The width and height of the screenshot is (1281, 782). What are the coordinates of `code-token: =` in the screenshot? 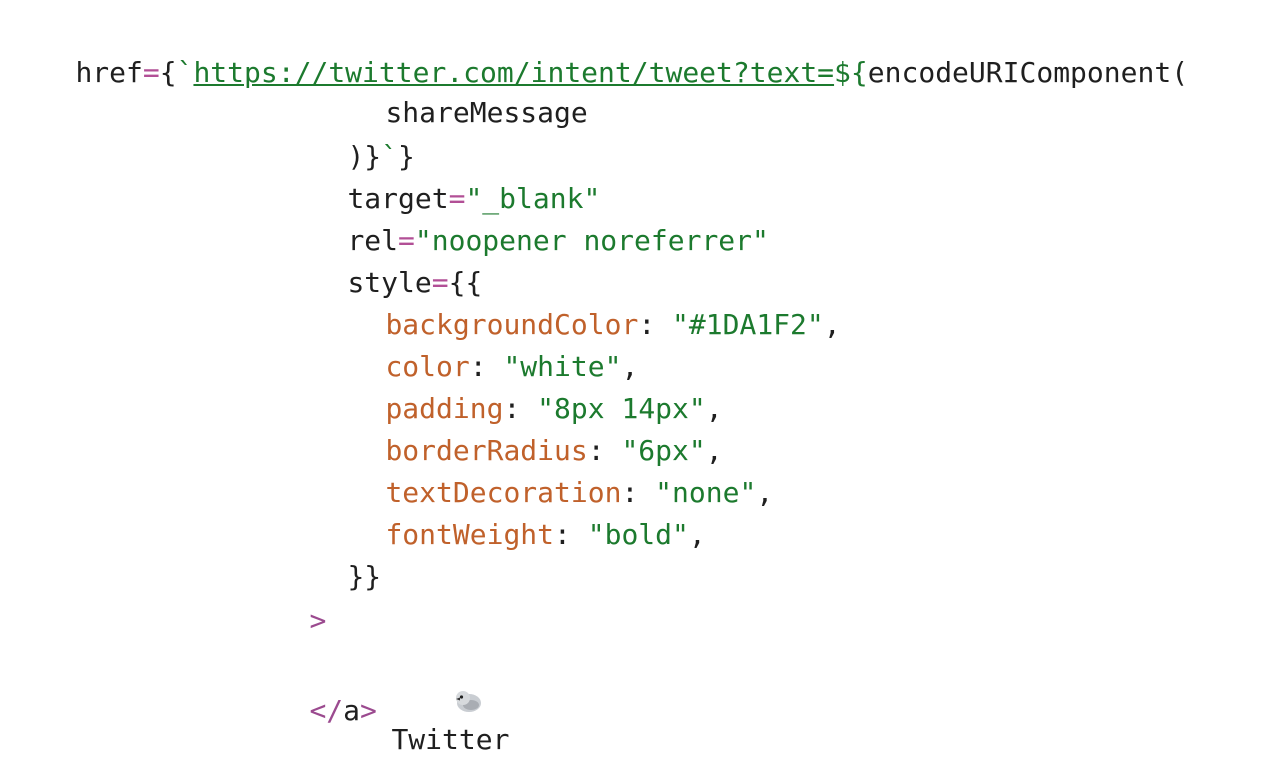 It's located at (151, 72).